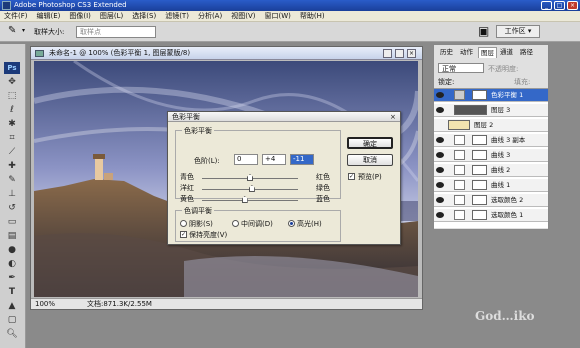 This screenshot has height=348, width=580. What do you see at coordinates (399, 53) in the screenshot?
I see `doc-maximize-button` at bounding box center [399, 53].